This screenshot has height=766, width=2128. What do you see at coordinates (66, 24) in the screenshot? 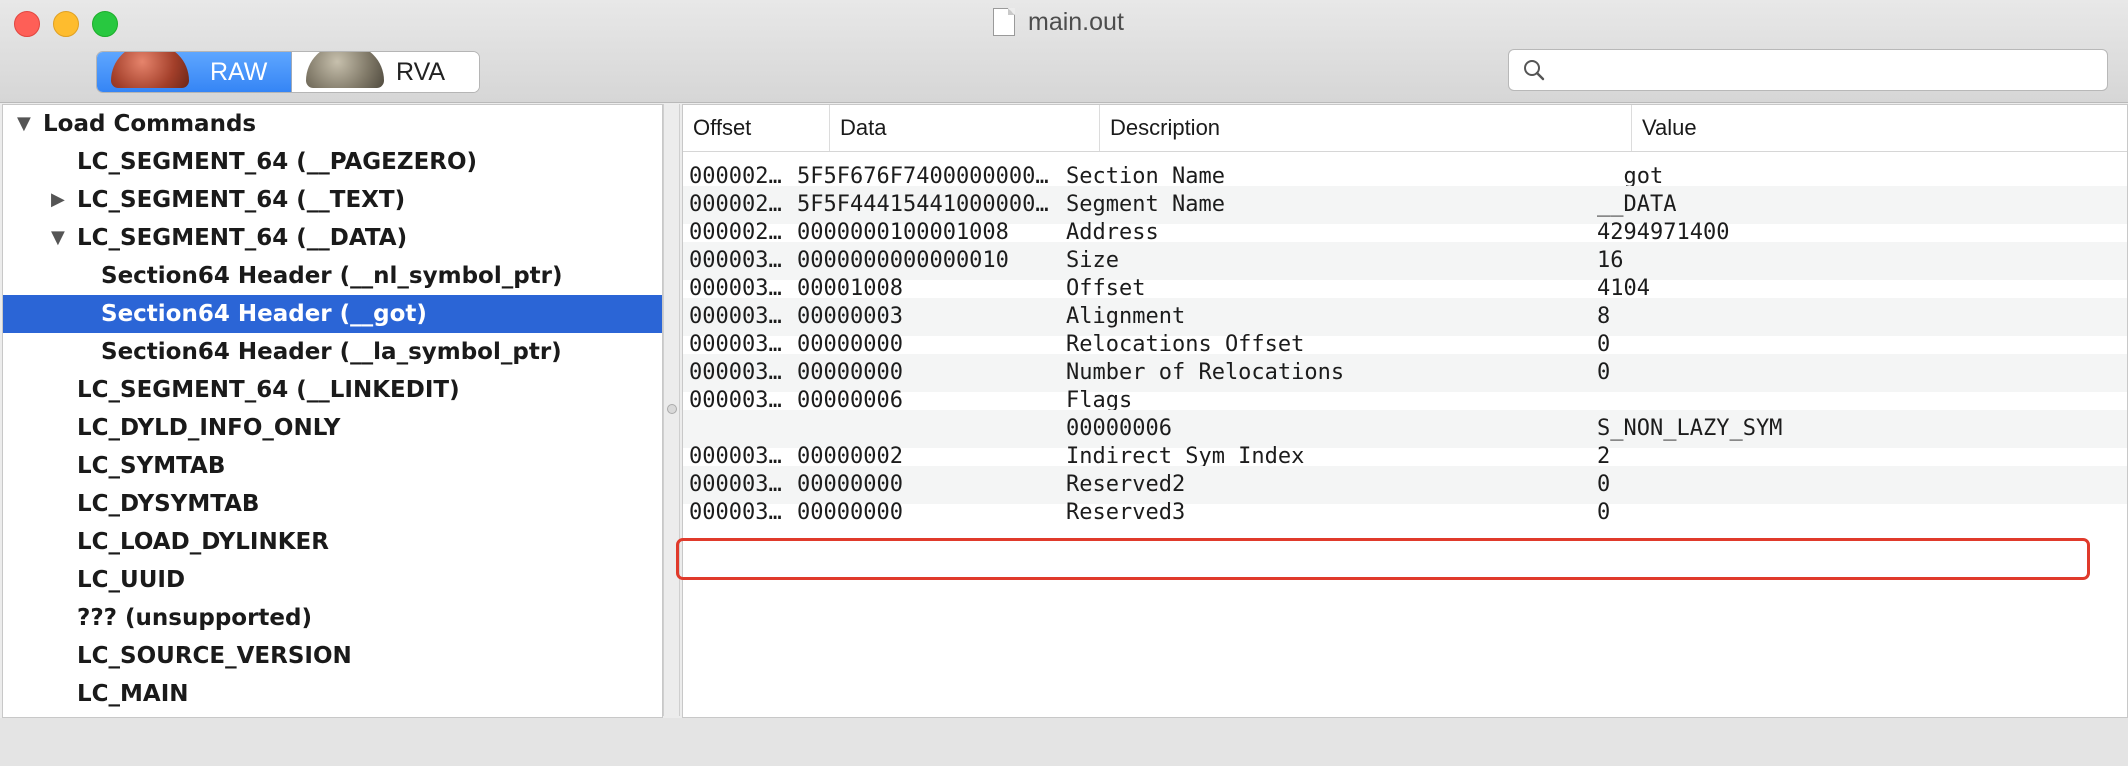
I see `minimize-window-button` at bounding box center [66, 24].